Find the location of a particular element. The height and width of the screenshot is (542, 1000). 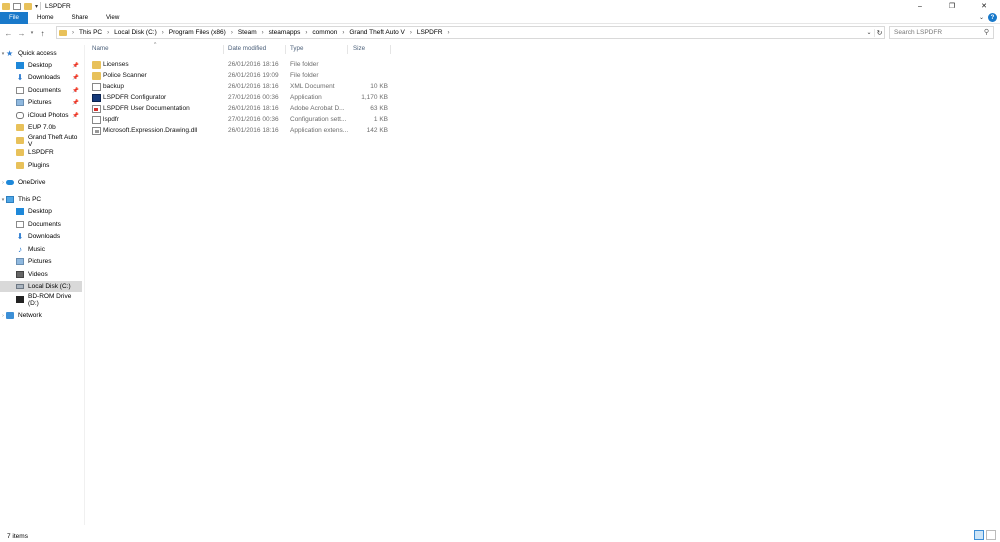

star-icon: ★ is located at coordinates (10, 53).